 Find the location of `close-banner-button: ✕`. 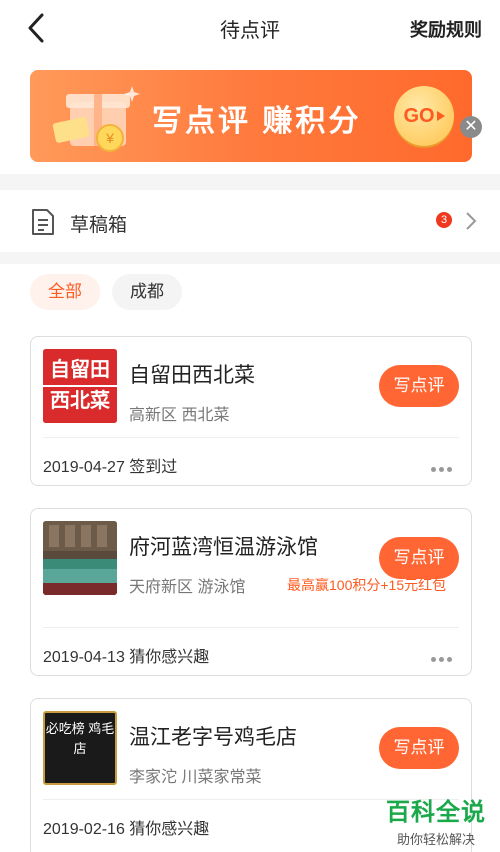

close-banner-button: ✕ is located at coordinates (471, 127).